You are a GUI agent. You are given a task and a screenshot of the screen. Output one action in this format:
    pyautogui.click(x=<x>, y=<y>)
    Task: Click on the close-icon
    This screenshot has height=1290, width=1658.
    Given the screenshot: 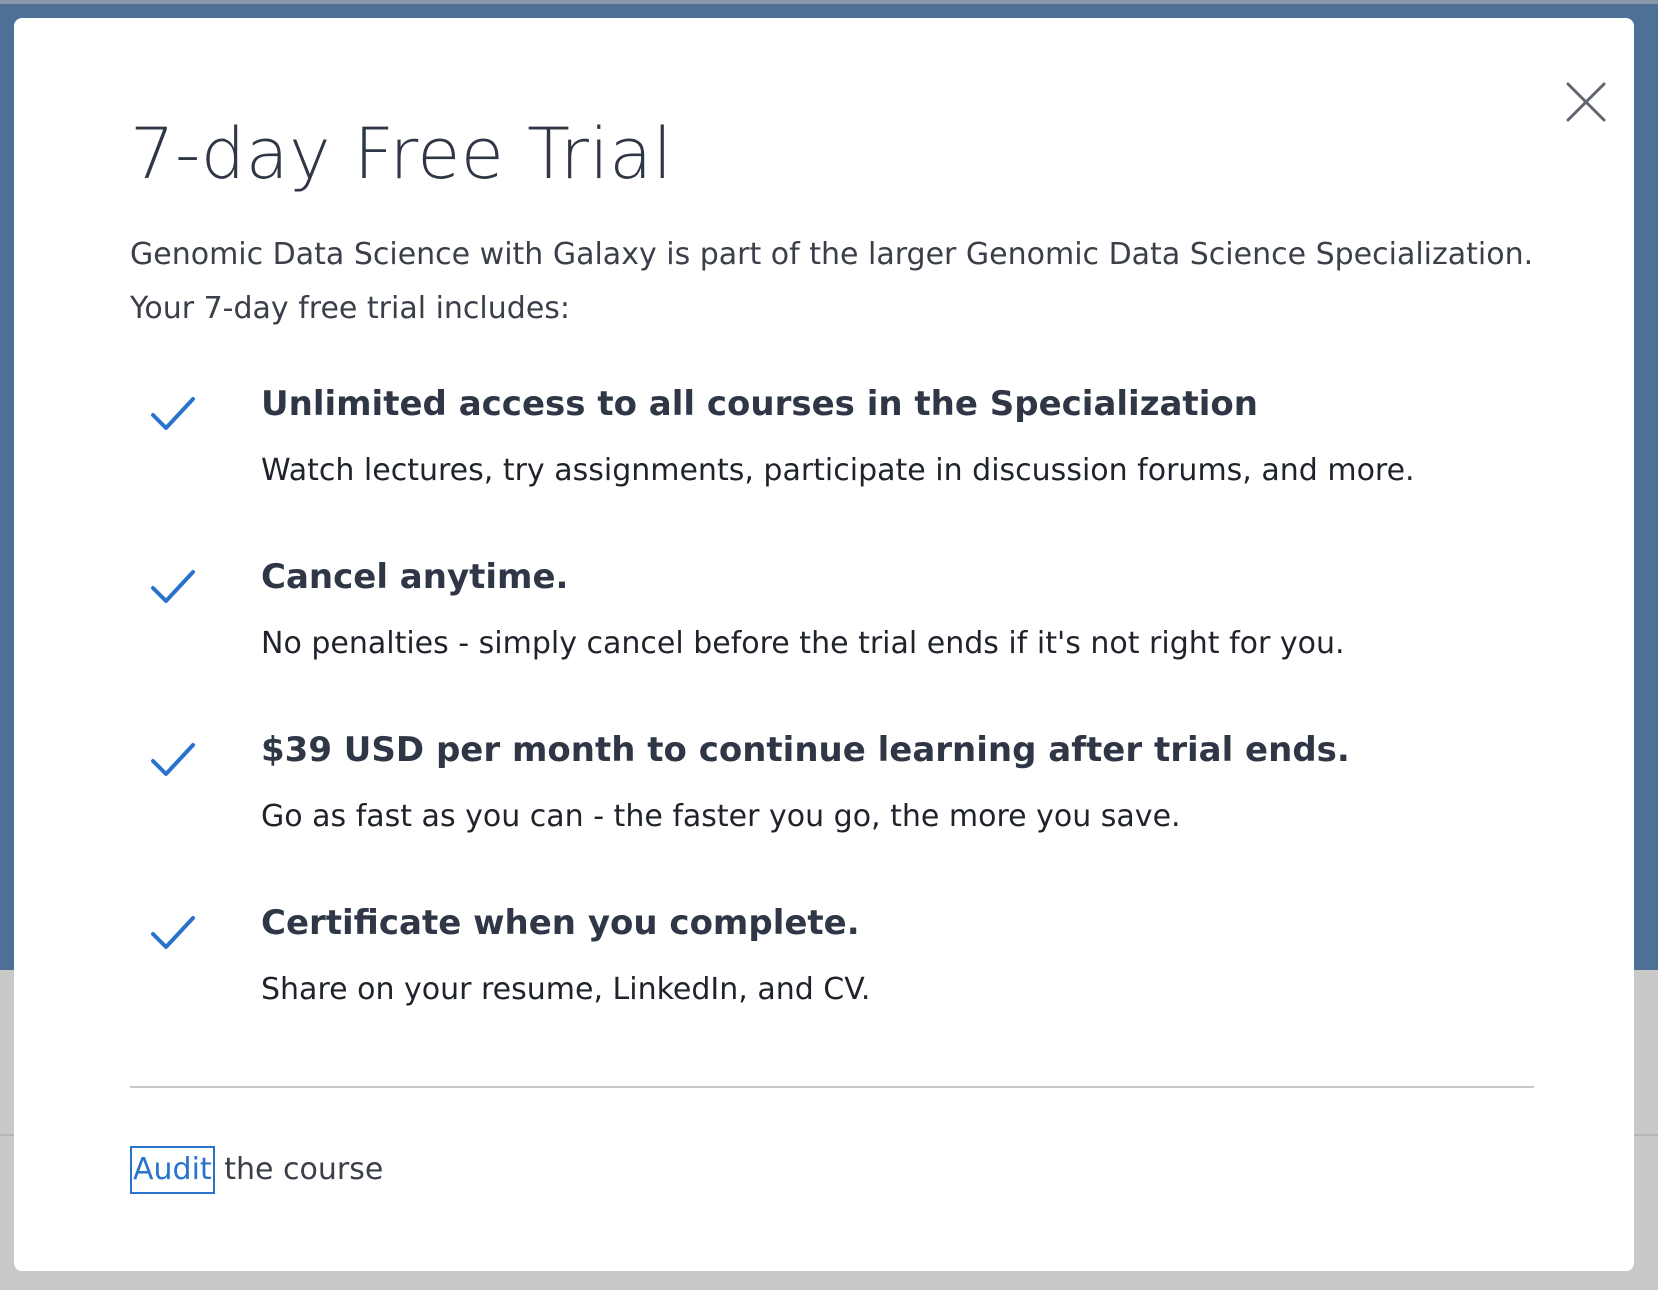 What is the action you would take?
    pyautogui.click(x=1586, y=102)
    